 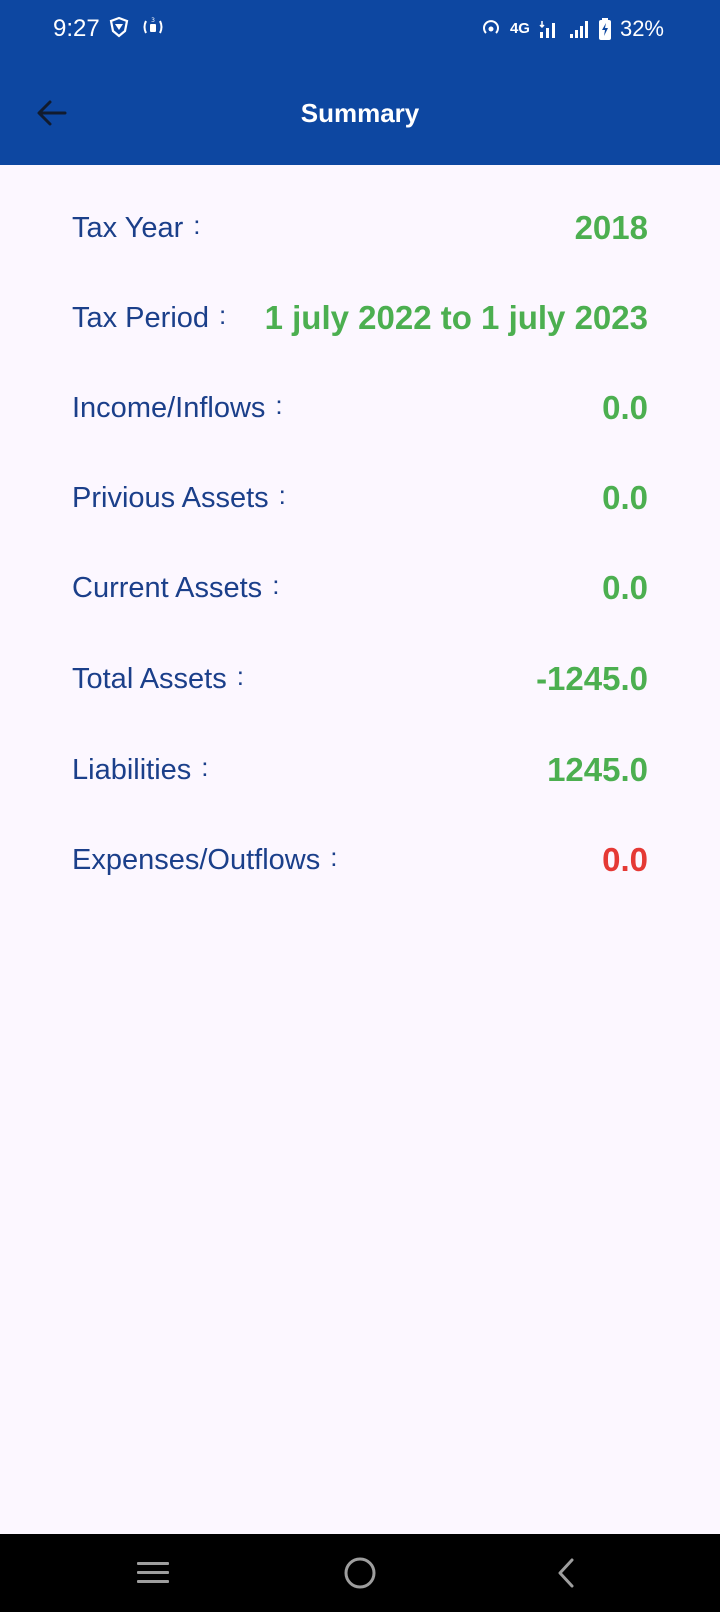 I want to click on hotspot-icon, so click(x=491, y=27).